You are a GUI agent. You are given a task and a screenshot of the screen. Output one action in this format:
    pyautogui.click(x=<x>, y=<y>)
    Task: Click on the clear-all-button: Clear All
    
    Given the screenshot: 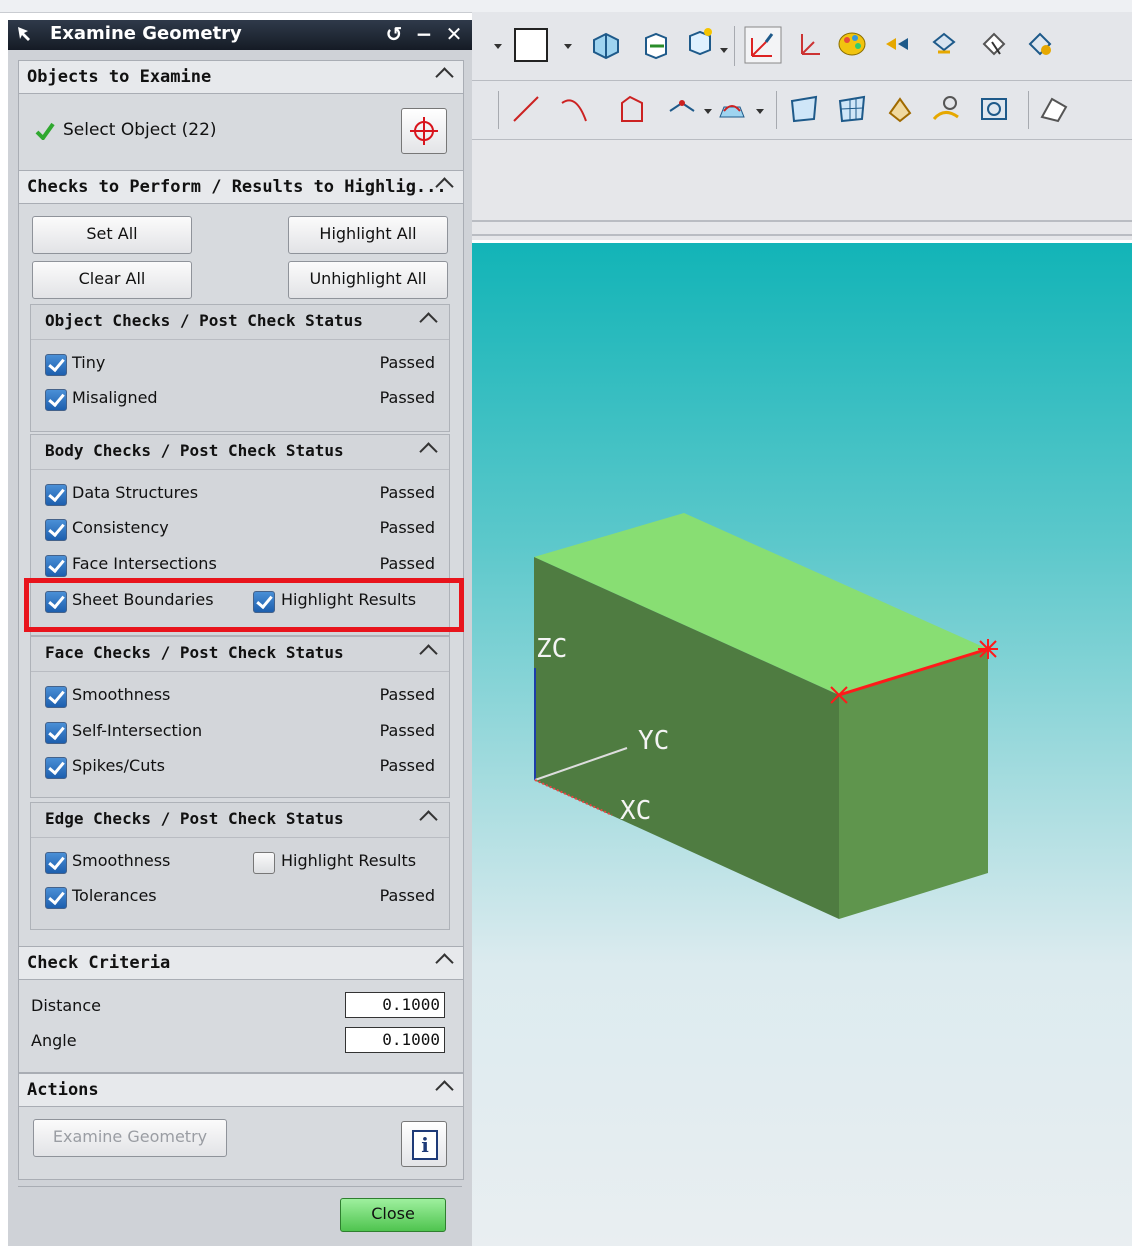 What is the action you would take?
    pyautogui.click(x=112, y=280)
    